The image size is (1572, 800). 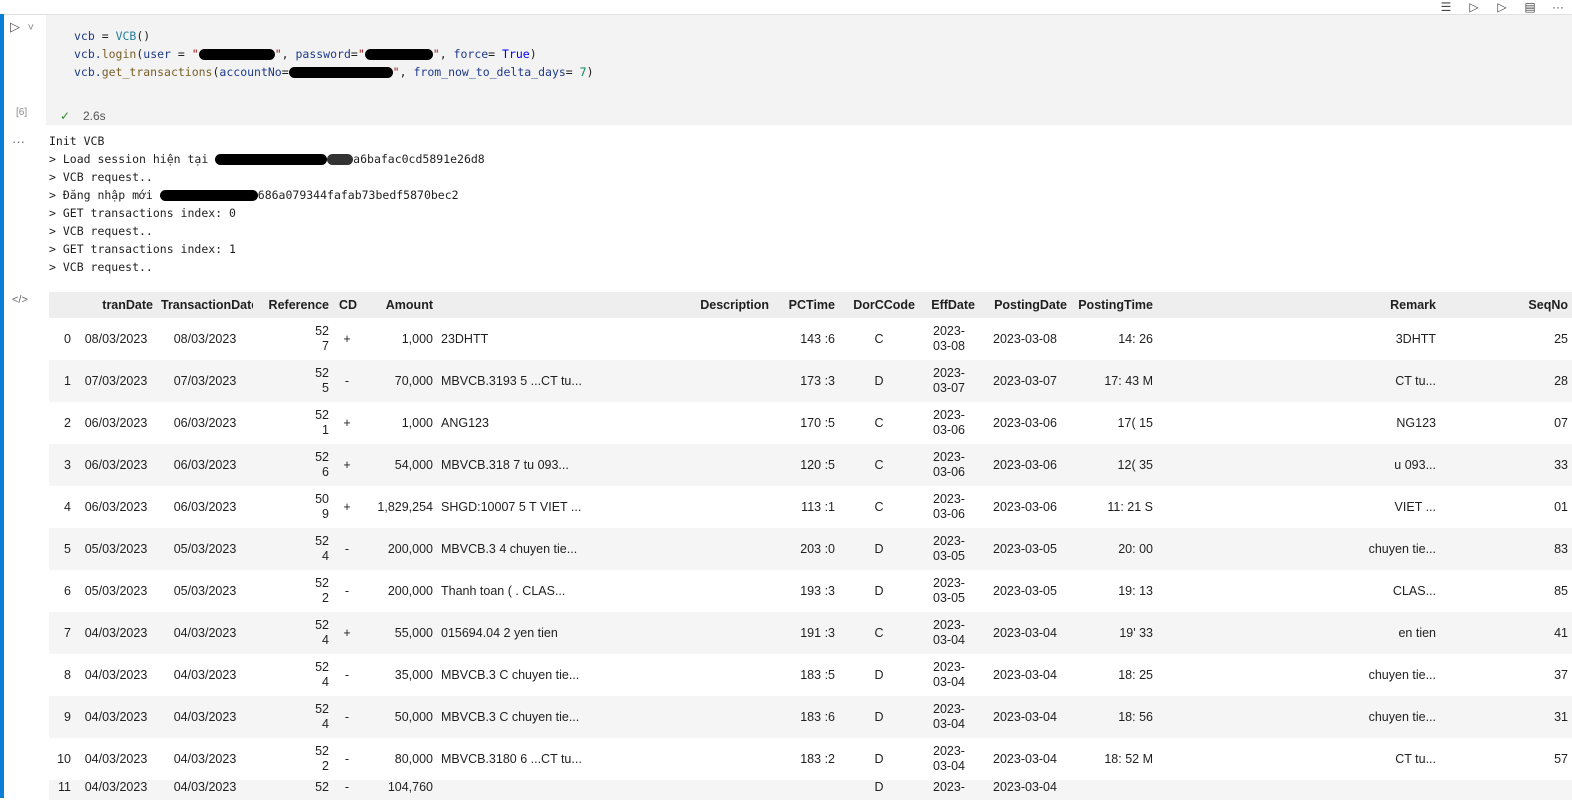 I want to click on table-cell-postingtime: 11: 21 S, so click(x=1130, y=506).